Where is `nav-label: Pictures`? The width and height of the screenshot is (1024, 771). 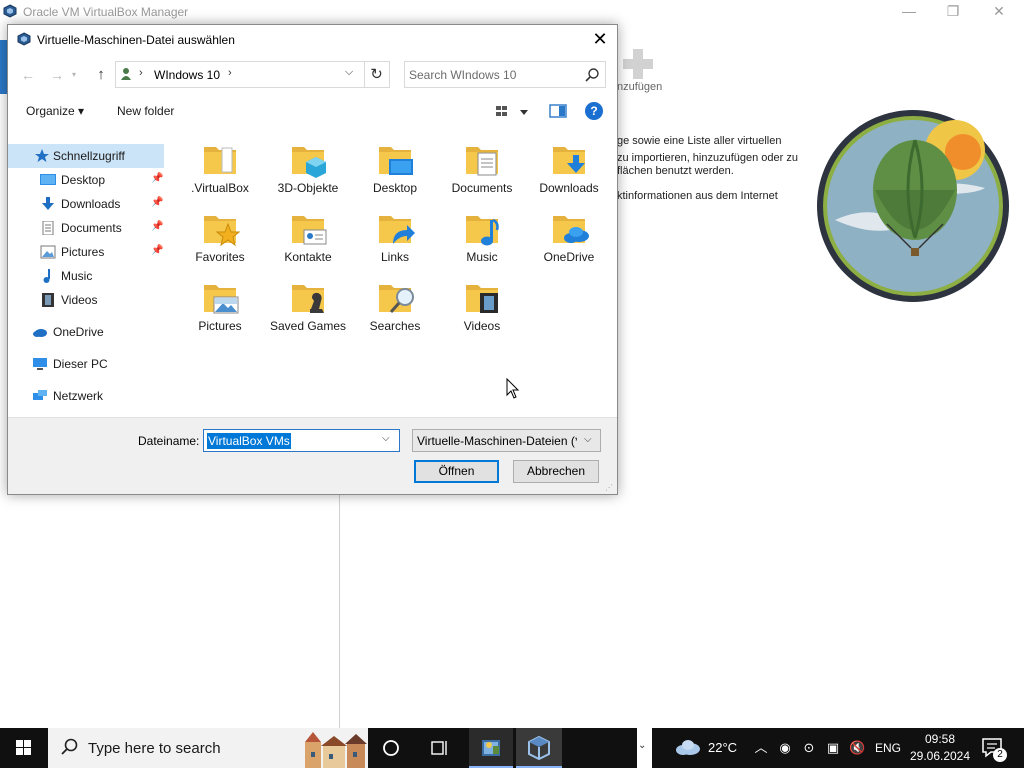 nav-label: Pictures is located at coordinates (83, 252).